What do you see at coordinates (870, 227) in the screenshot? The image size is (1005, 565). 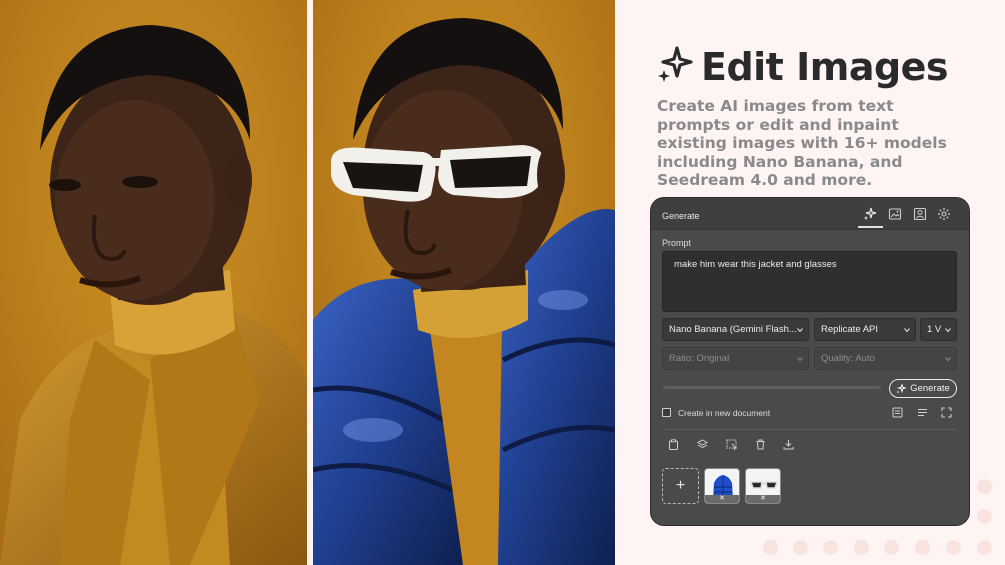 I see `active-tab-indicator` at bounding box center [870, 227].